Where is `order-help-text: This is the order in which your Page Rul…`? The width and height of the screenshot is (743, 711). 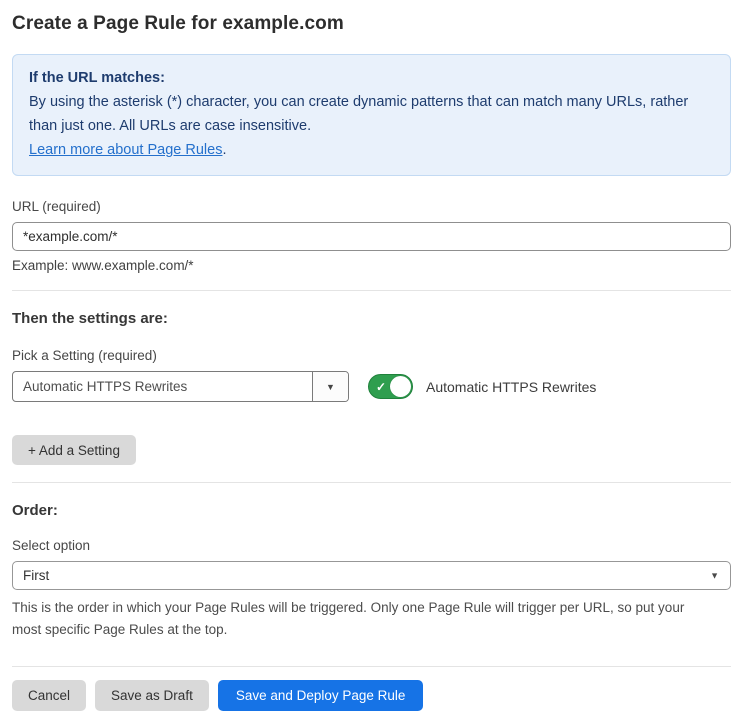 order-help-text: This is the order in which your Page Rul… is located at coordinates (348, 618).